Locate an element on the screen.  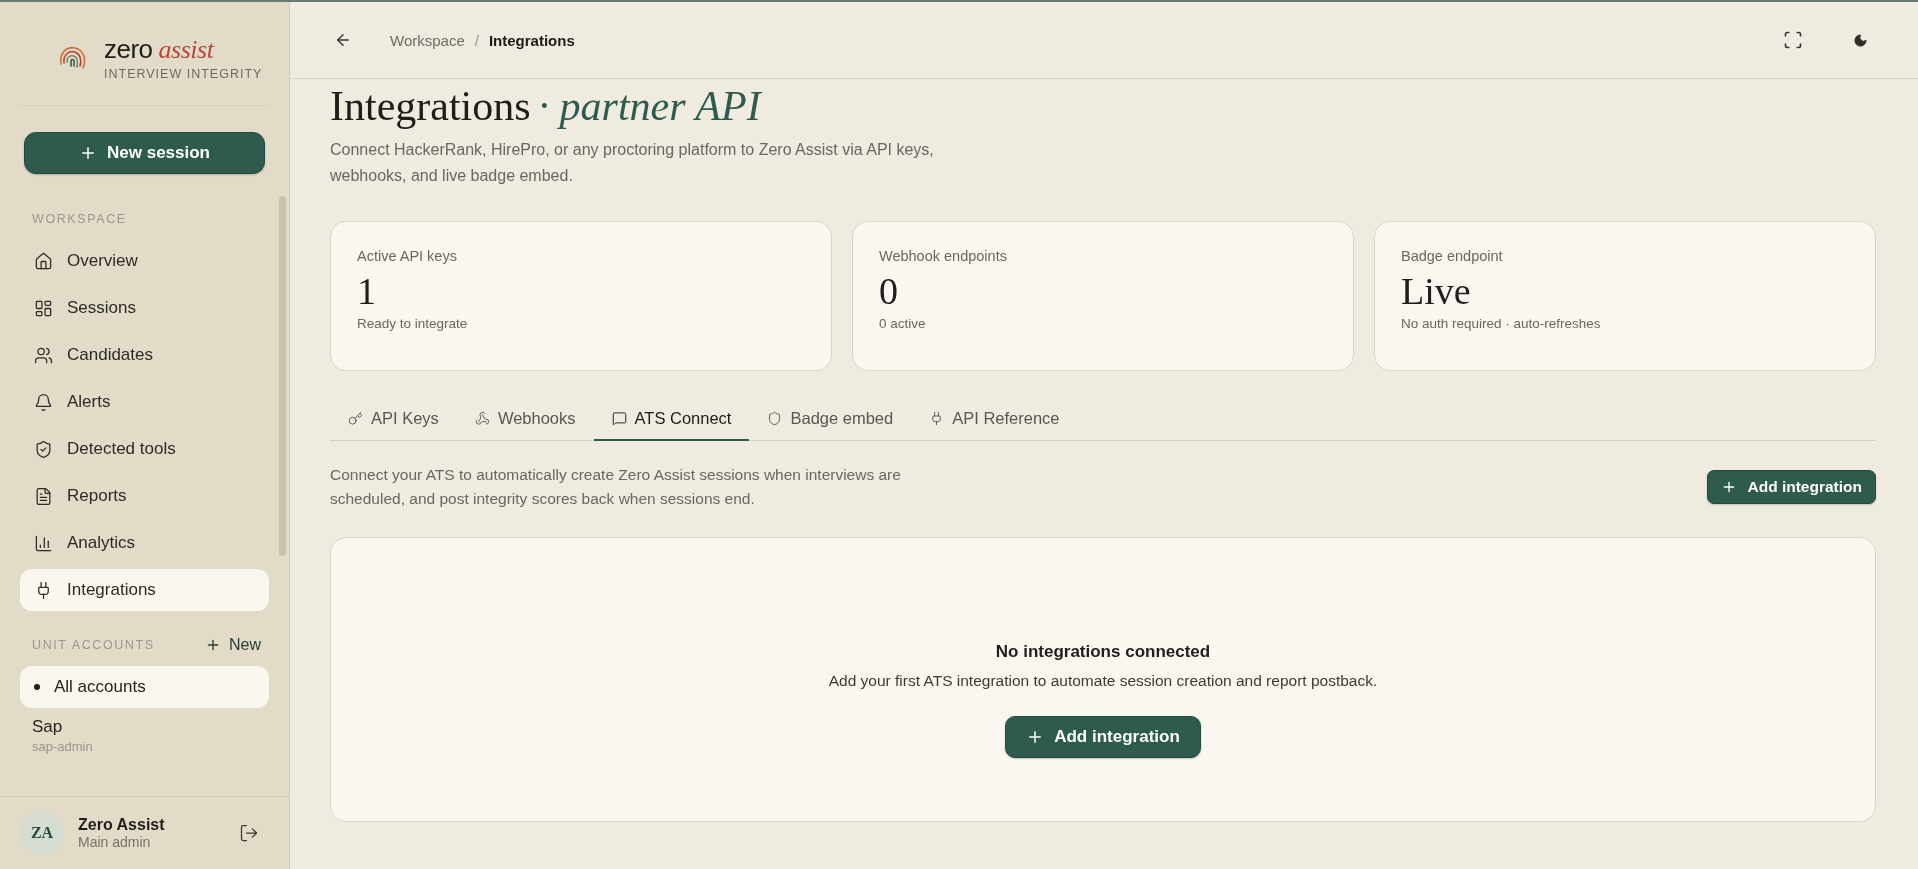
chat-bubble-icon is located at coordinates (619, 419).